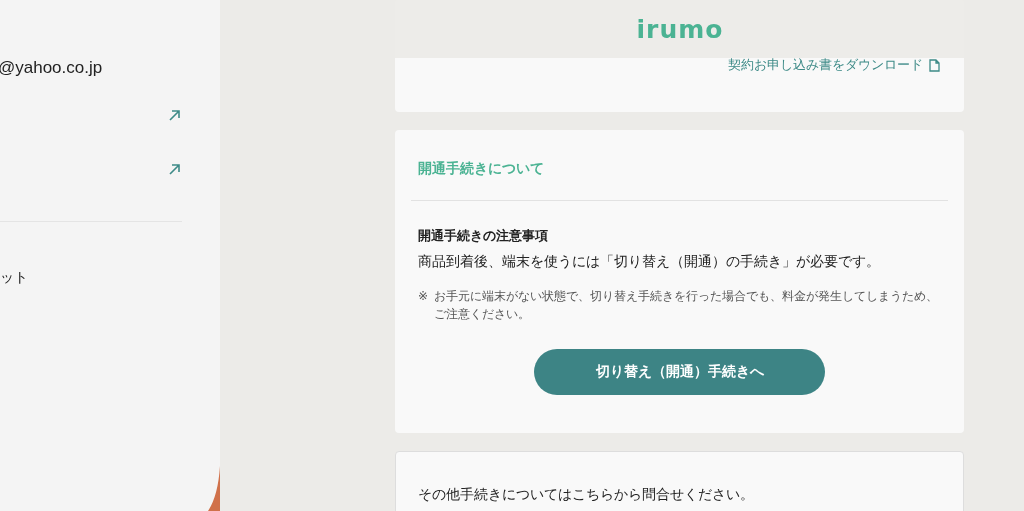 This screenshot has width=1024, height=511. What do you see at coordinates (649, 262) in the screenshot?
I see `notice-text: 商品到着後、端末を使うには「切り替え（開通）の手続き」が必要です。` at bounding box center [649, 262].